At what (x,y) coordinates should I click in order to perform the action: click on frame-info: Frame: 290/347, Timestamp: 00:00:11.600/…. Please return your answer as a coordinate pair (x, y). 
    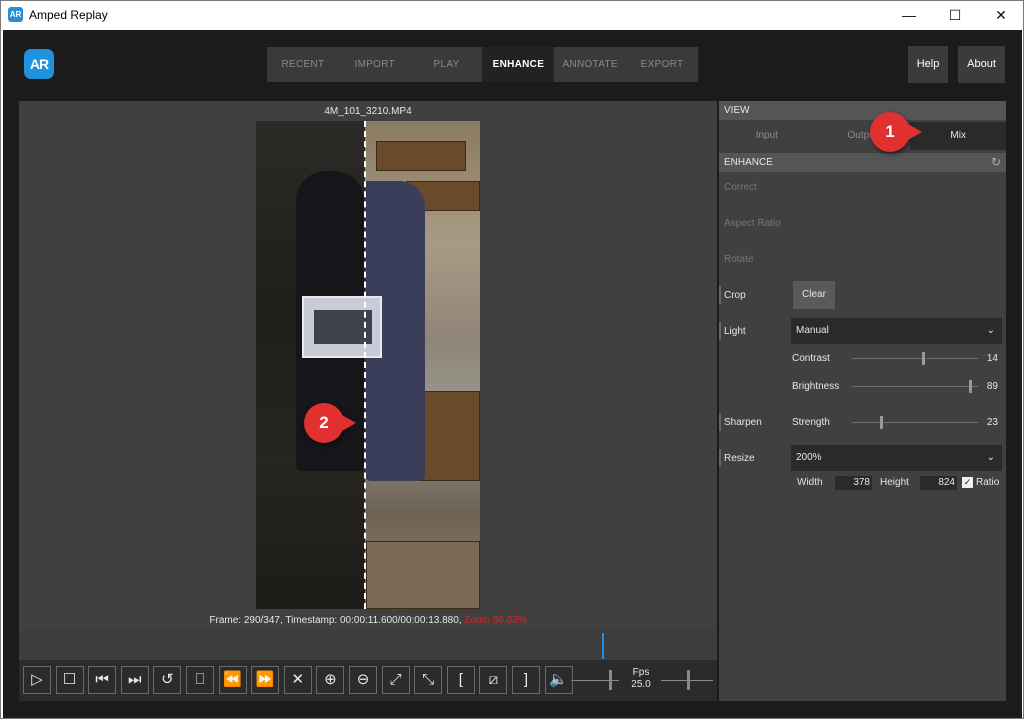
    Looking at the image, I should click on (368, 620).